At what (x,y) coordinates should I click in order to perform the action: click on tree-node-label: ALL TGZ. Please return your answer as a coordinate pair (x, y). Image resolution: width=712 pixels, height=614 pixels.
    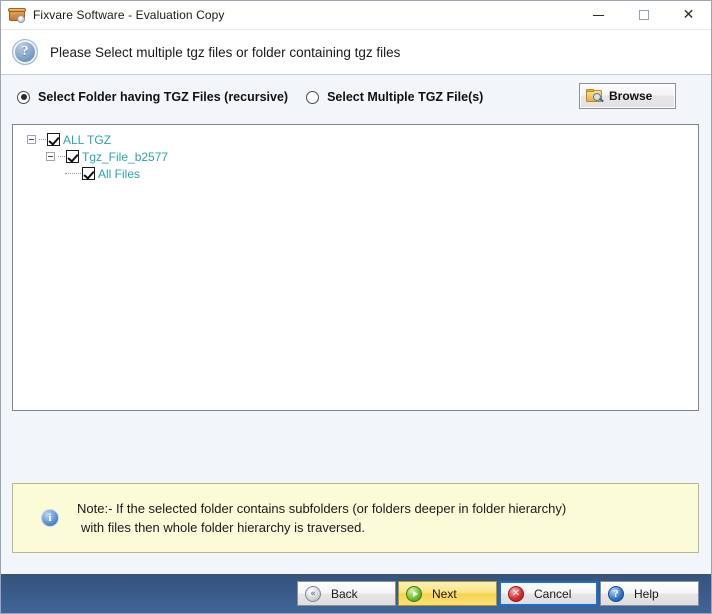
    Looking at the image, I should click on (87, 139).